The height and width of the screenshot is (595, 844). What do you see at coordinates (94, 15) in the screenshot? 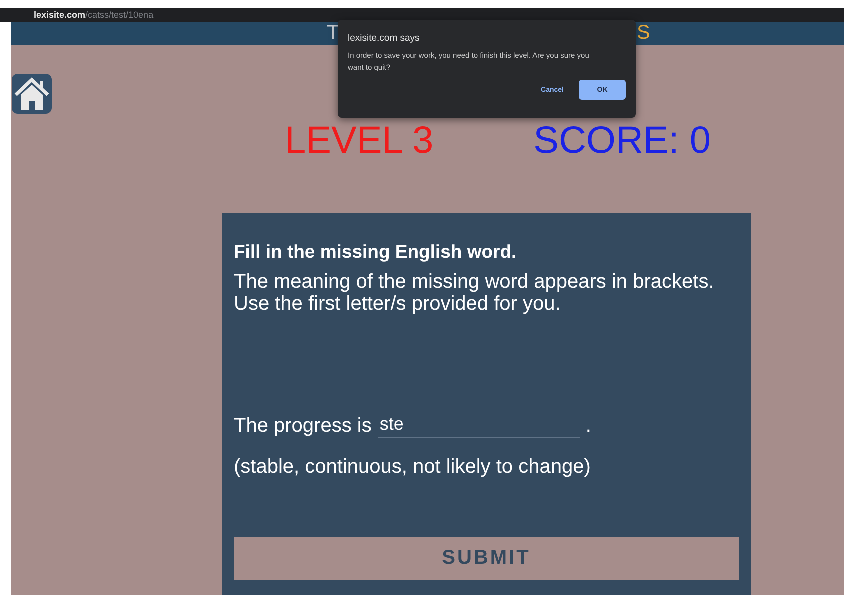
I see `url-text: lexisite.com/catss/test/10ena` at bounding box center [94, 15].